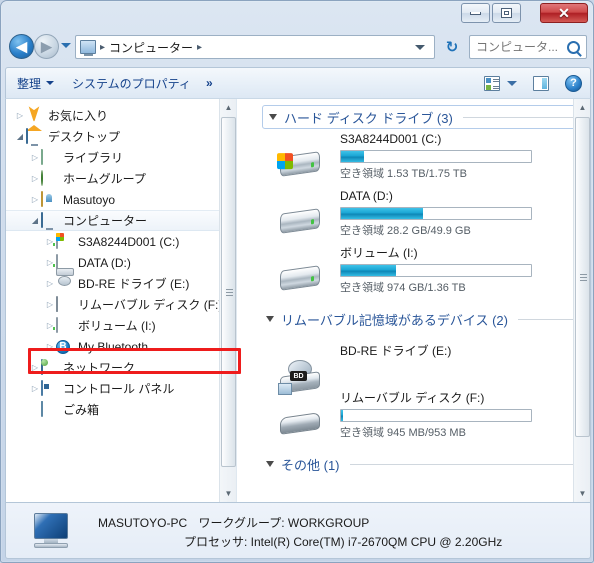 This screenshot has width=594, height=563. I want to click on tree-item-6: ▷ S3A8244D001 (C:), so click(121, 241).